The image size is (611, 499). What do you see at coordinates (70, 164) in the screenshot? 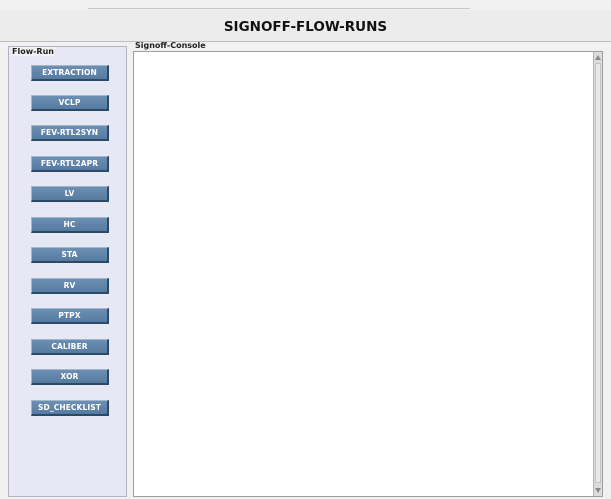
I see `fev-rtl2apr-button: FEV-RTL2APR` at bounding box center [70, 164].